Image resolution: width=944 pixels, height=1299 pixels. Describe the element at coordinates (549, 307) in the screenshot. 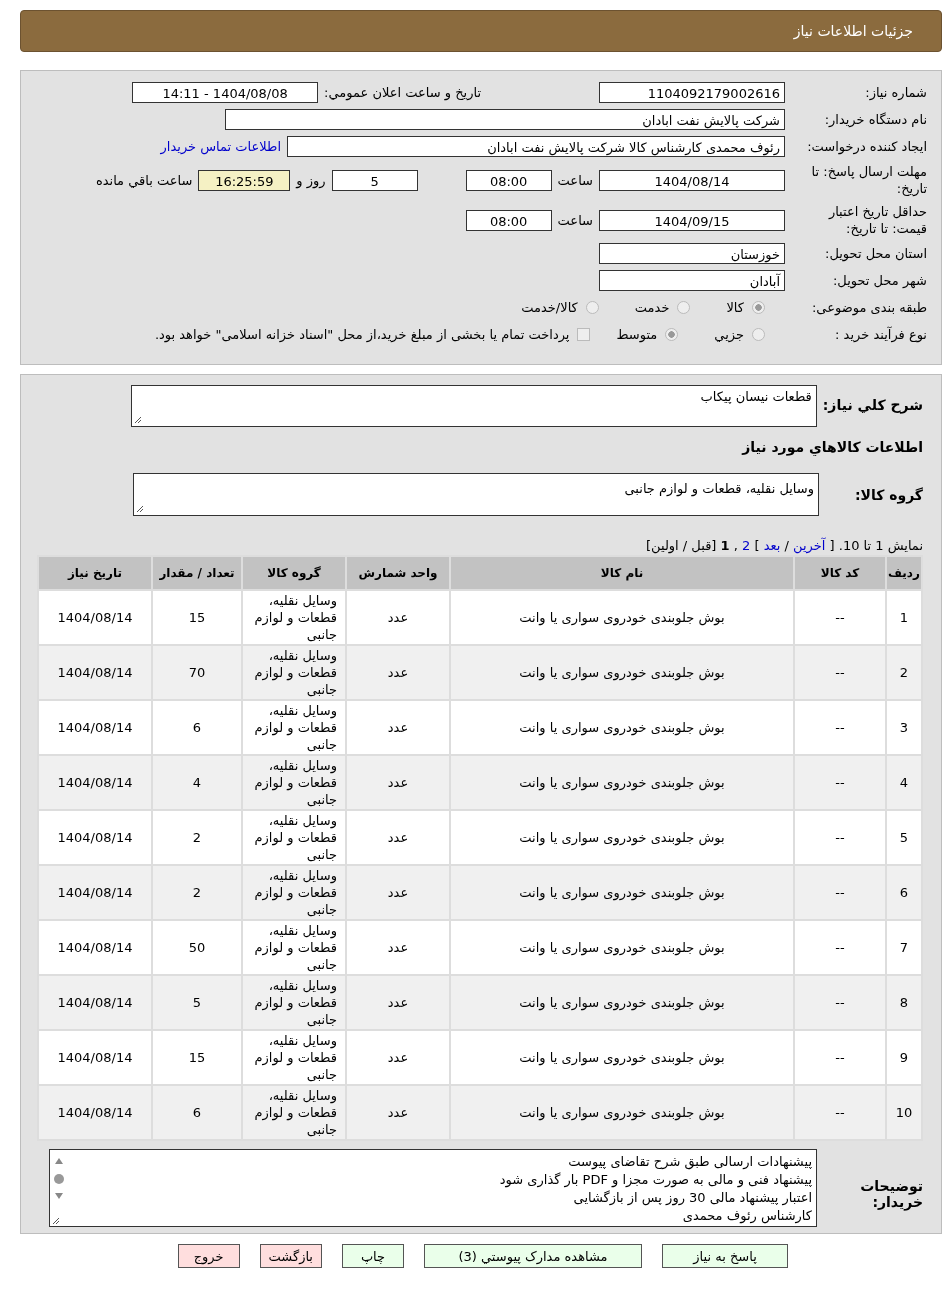

I see `radio-label: کالا/خدمت` at that location.